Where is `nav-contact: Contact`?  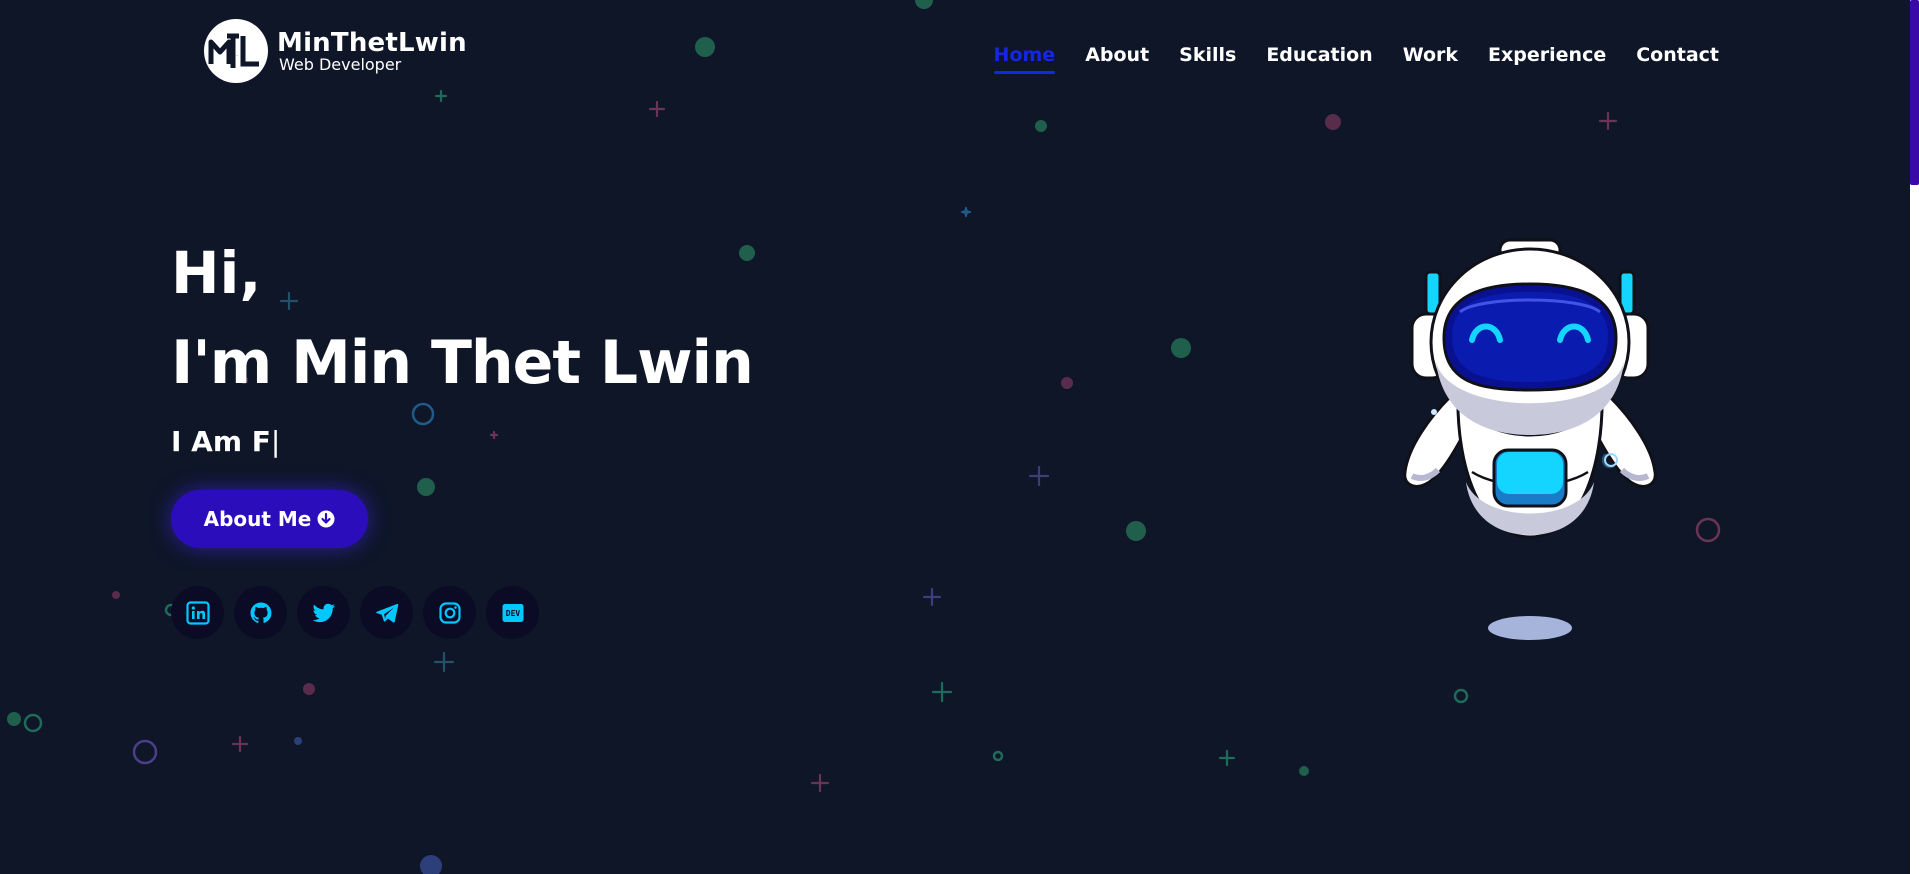
nav-contact: Contact is located at coordinates (1677, 58).